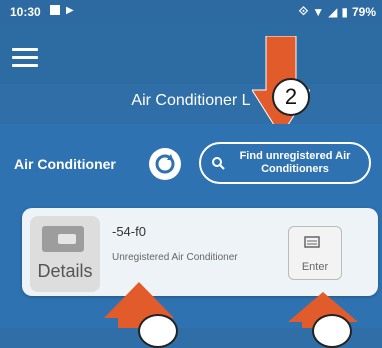 Image resolution: width=382 pixels, height=348 pixels. What do you see at coordinates (70, 10) in the screenshot?
I see `play-icon: ▶` at bounding box center [70, 10].